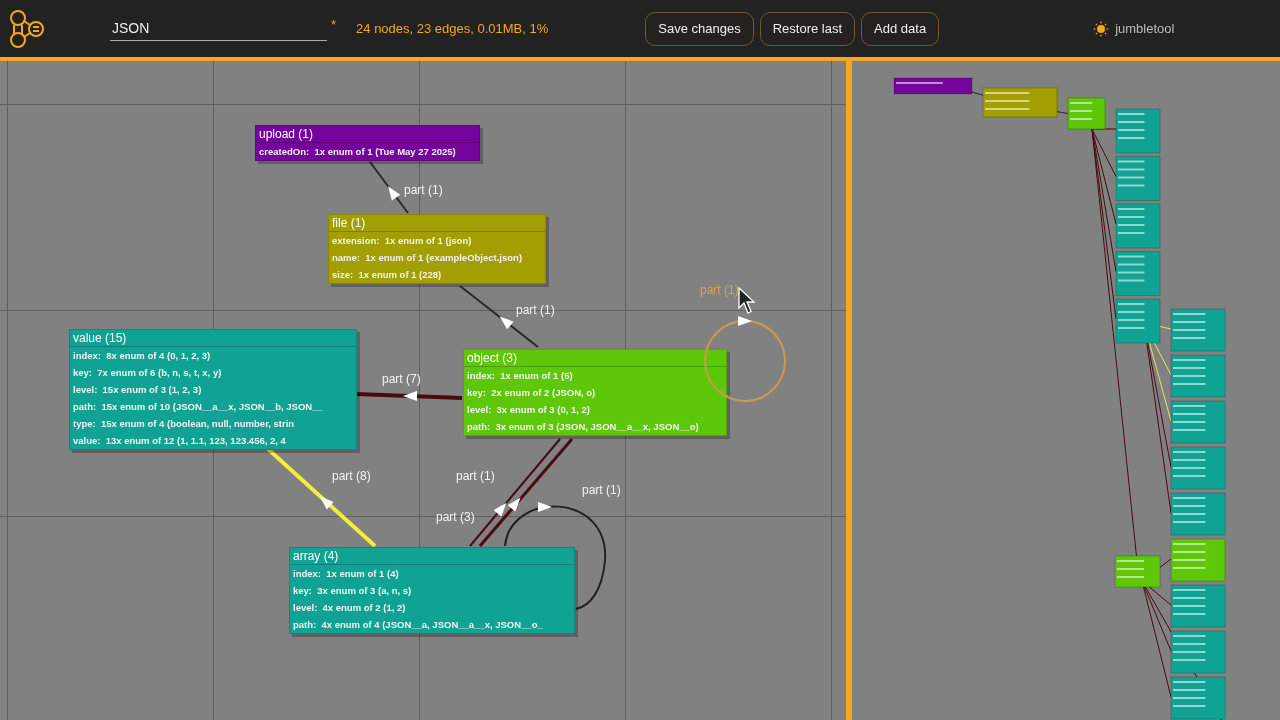  I want to click on edge-label: part (8), so click(351, 476).